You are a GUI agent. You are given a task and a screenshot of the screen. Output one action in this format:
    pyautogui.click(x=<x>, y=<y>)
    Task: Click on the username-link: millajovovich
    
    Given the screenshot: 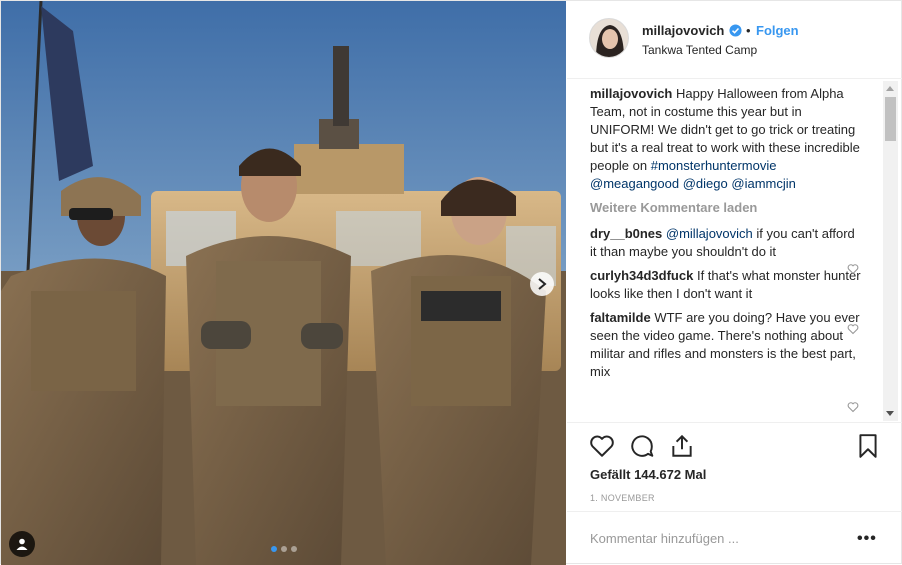 What is the action you would take?
    pyautogui.click(x=683, y=30)
    